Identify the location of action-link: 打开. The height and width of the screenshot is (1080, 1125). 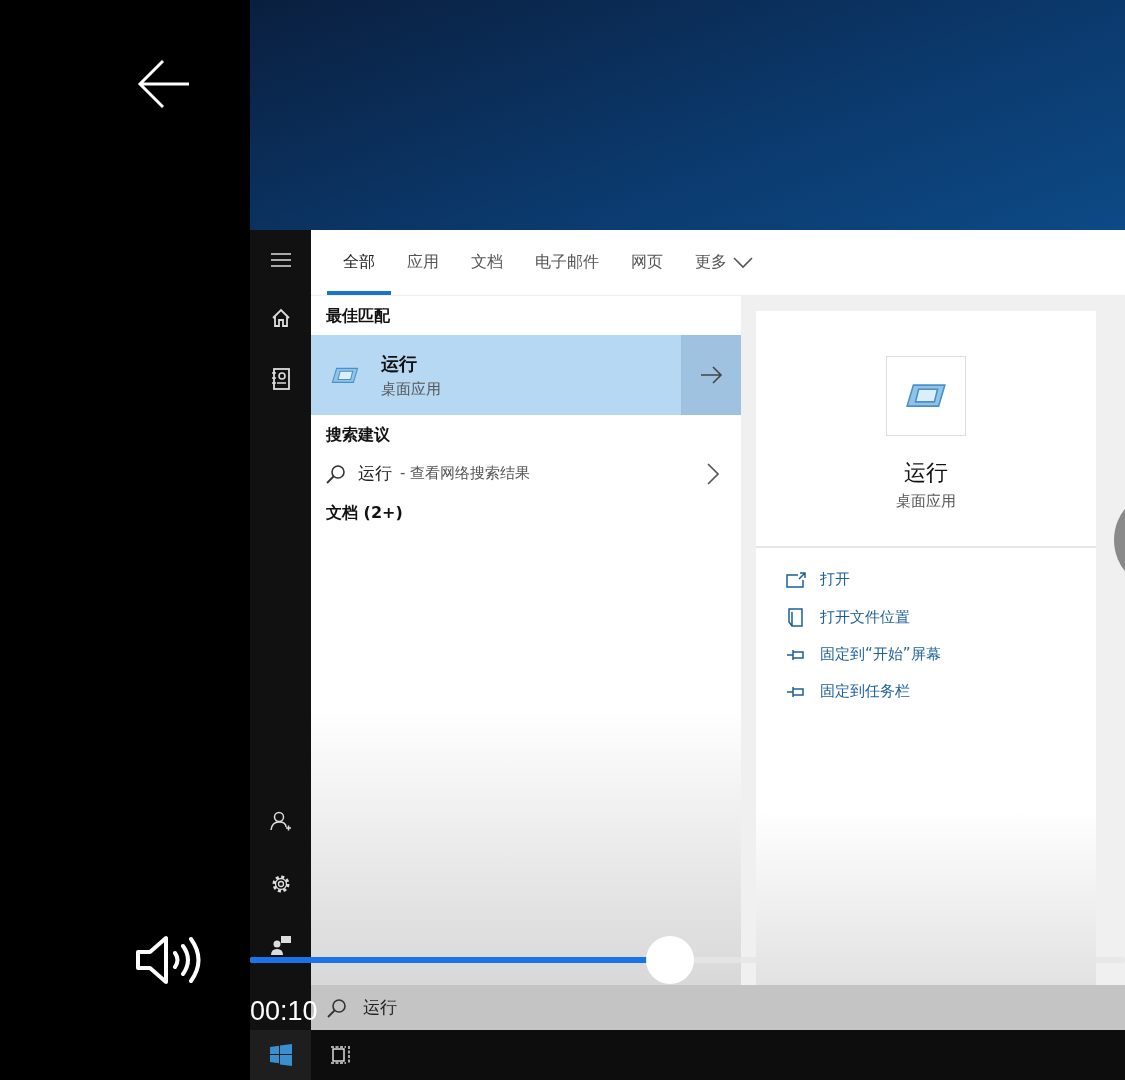
(941, 579).